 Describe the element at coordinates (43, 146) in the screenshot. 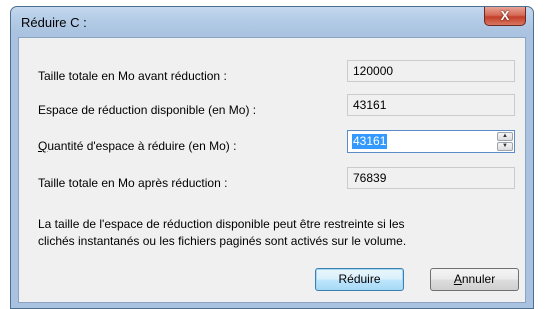

I see `amount-to-shrink-mnemonic: Q` at that location.